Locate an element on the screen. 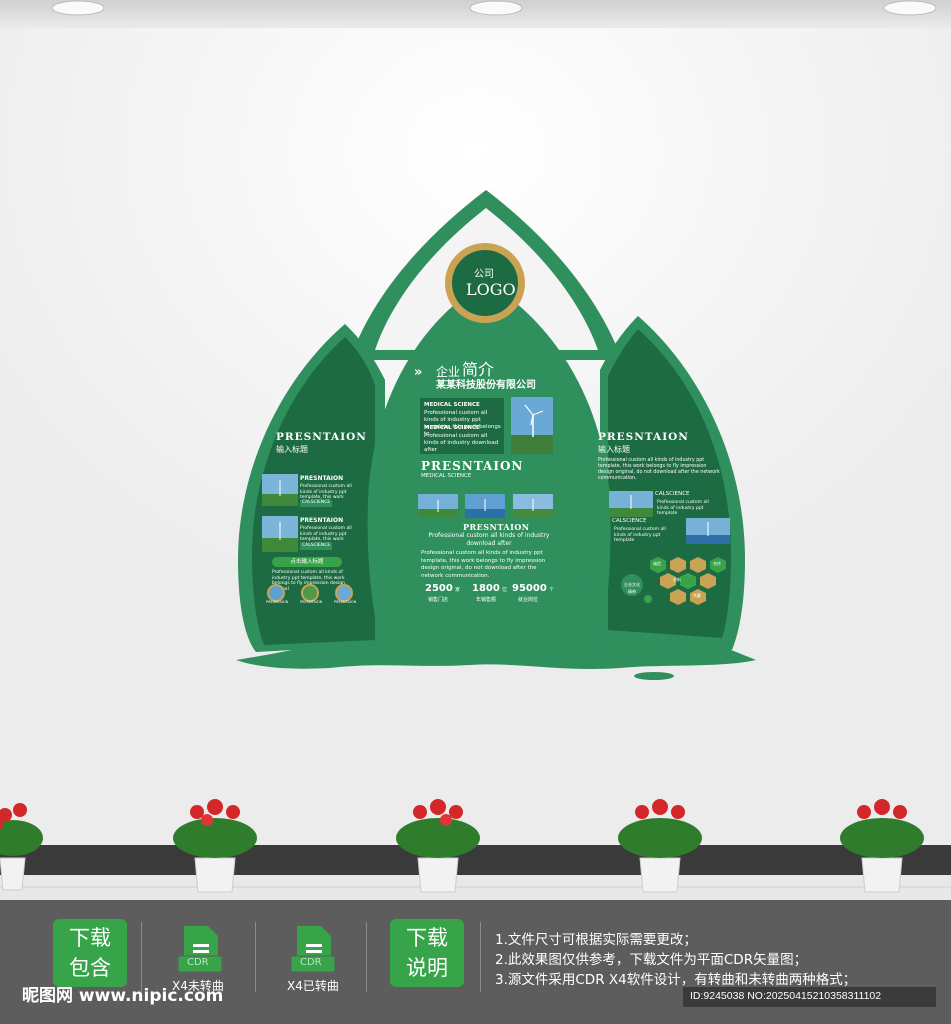  download-includes-line2: 包含 is located at coordinates (90, 968).